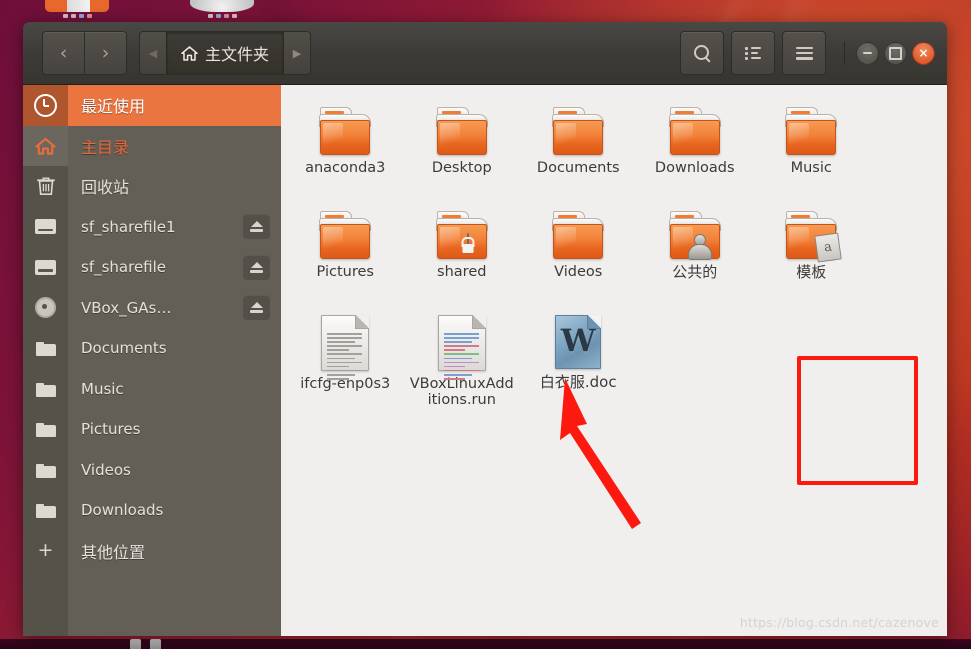  I want to click on file-item-Music: Music, so click(811, 151).